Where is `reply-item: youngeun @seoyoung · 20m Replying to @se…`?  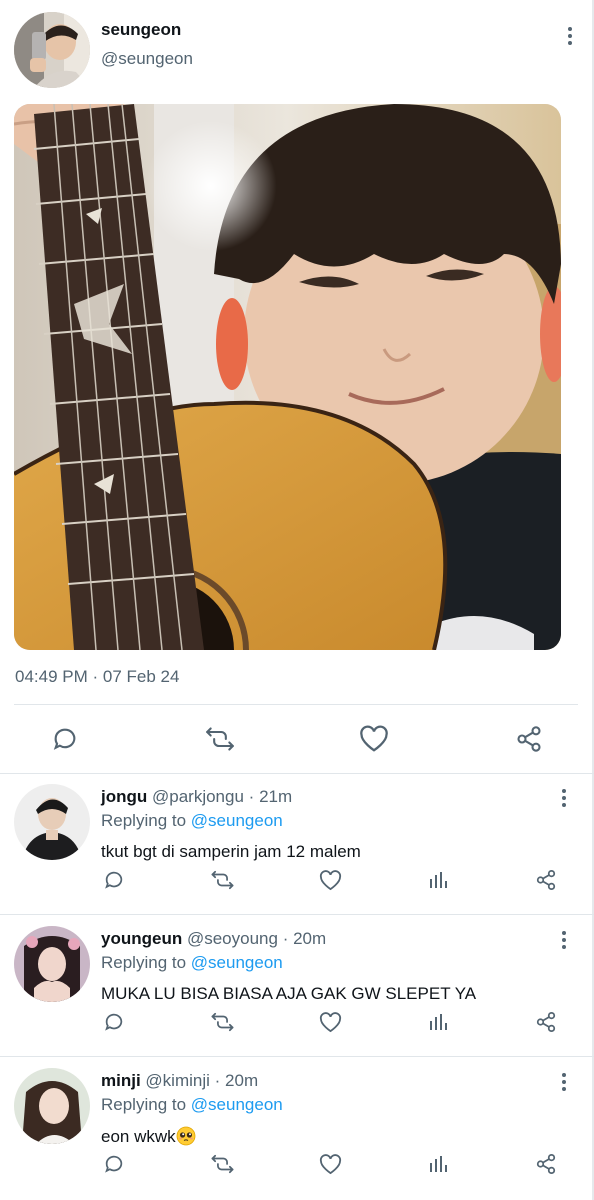 reply-item: youngeun @seoyoung · 20m Replying to @se… is located at coordinates (297, 987).